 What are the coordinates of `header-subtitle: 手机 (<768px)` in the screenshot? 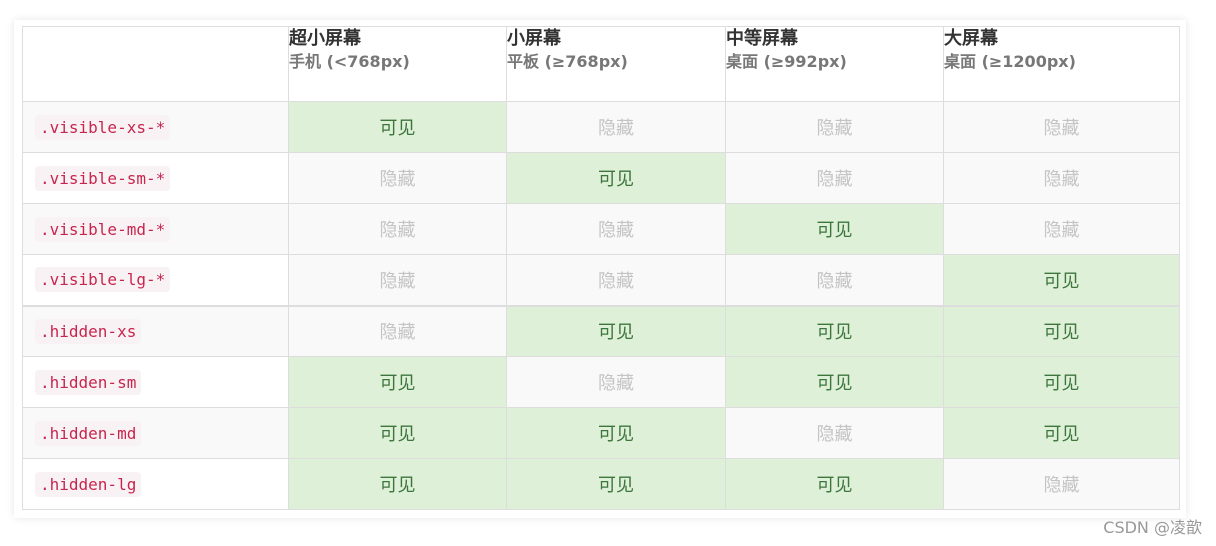 It's located at (349, 61).